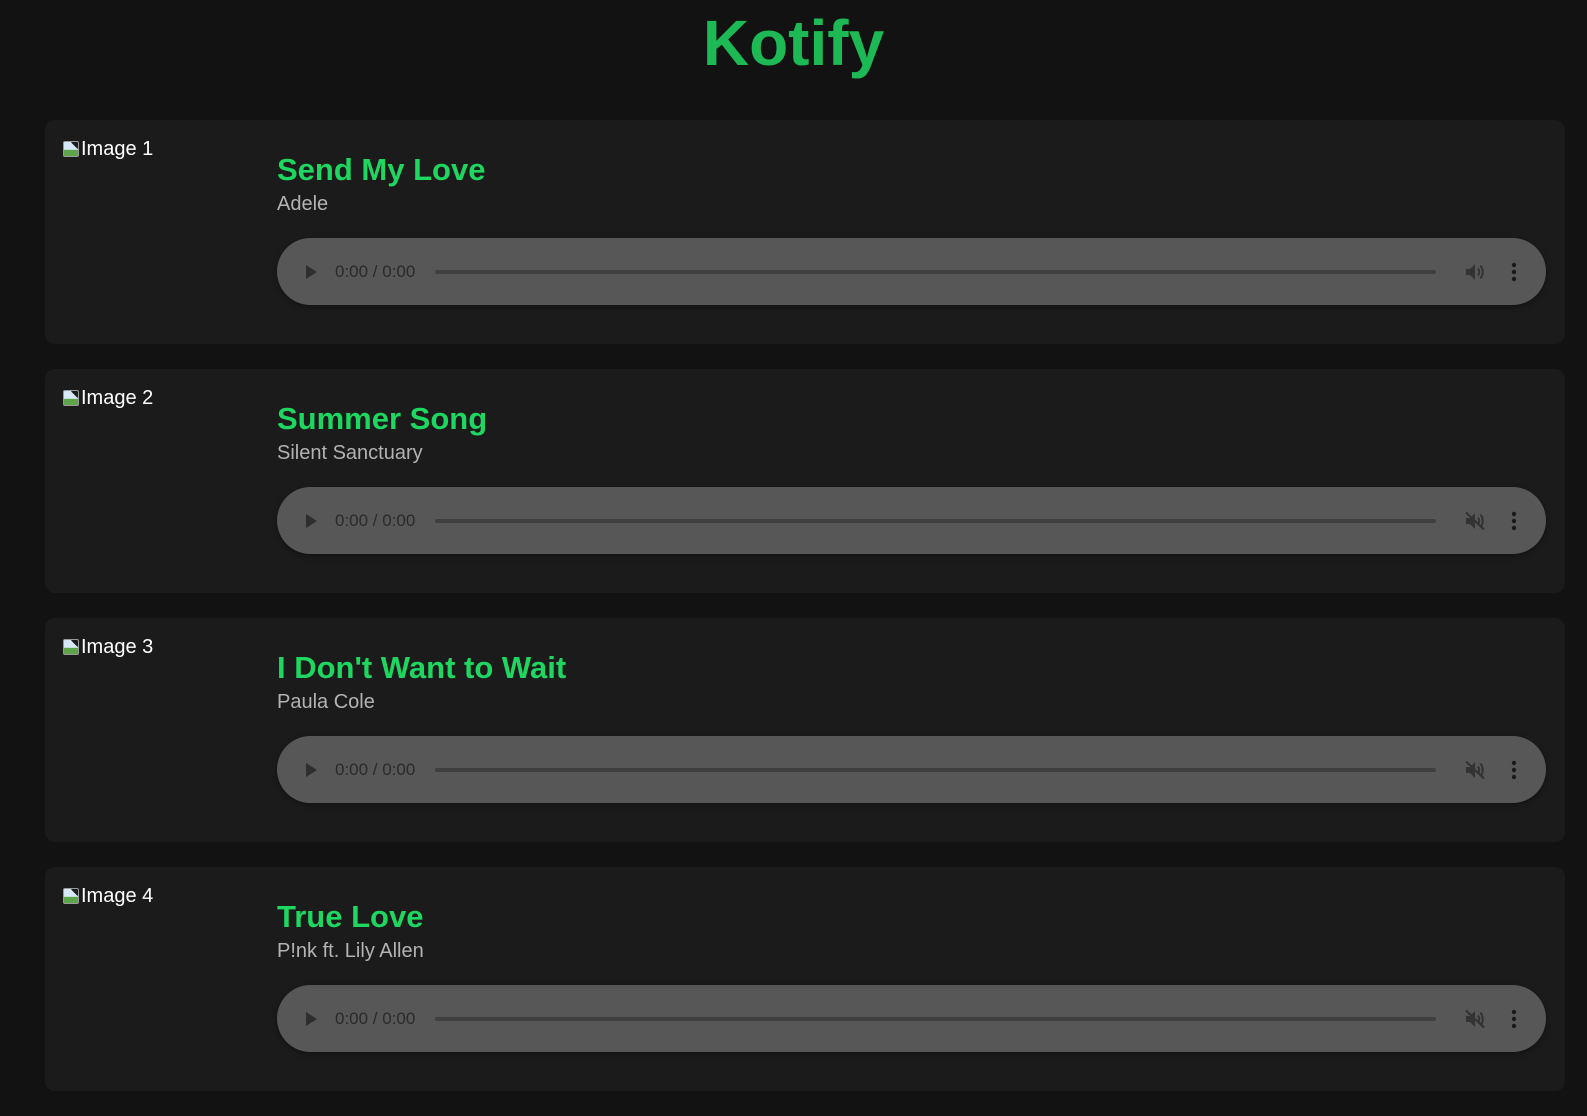 This screenshot has width=1587, height=1116. What do you see at coordinates (793, 43) in the screenshot?
I see `app-title: Kotify` at bounding box center [793, 43].